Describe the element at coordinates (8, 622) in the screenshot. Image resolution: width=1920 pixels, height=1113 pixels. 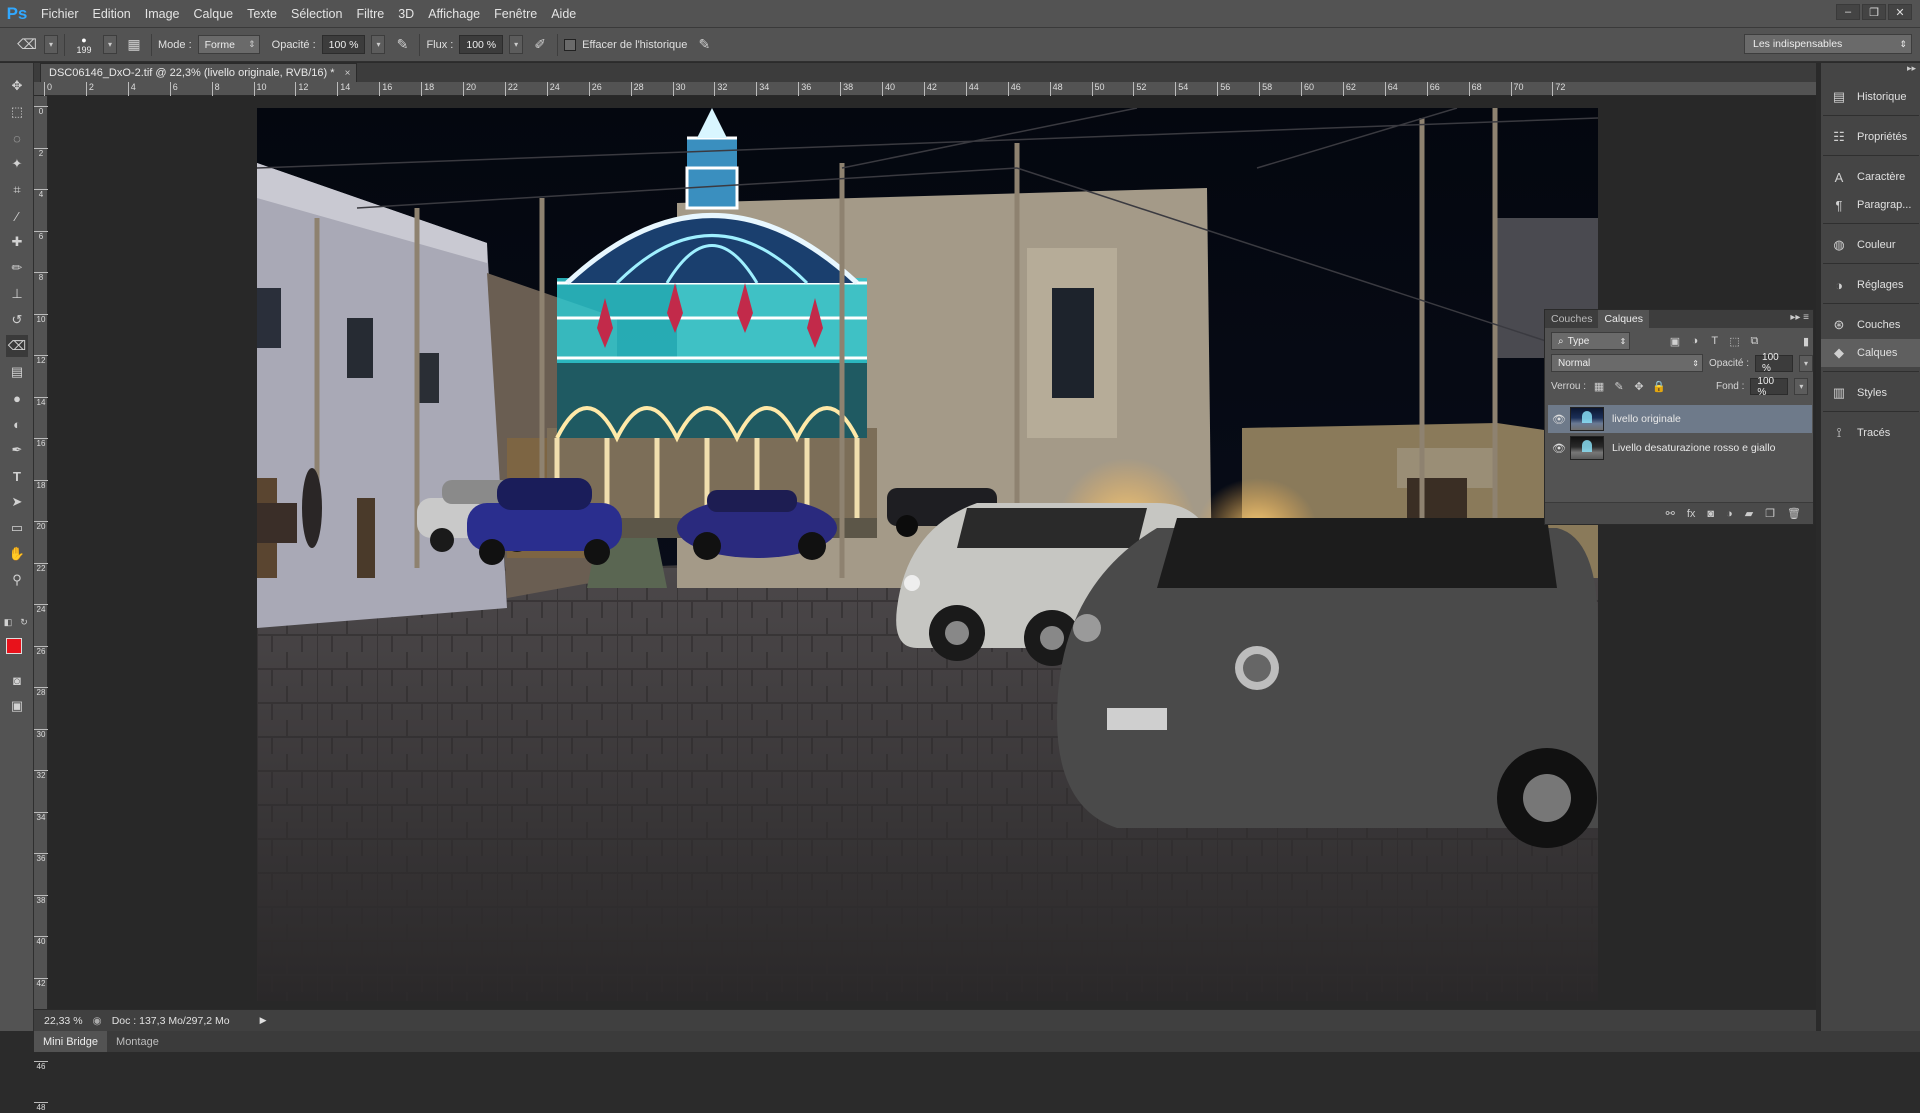
I see `default-colors-icon: ◧` at that location.